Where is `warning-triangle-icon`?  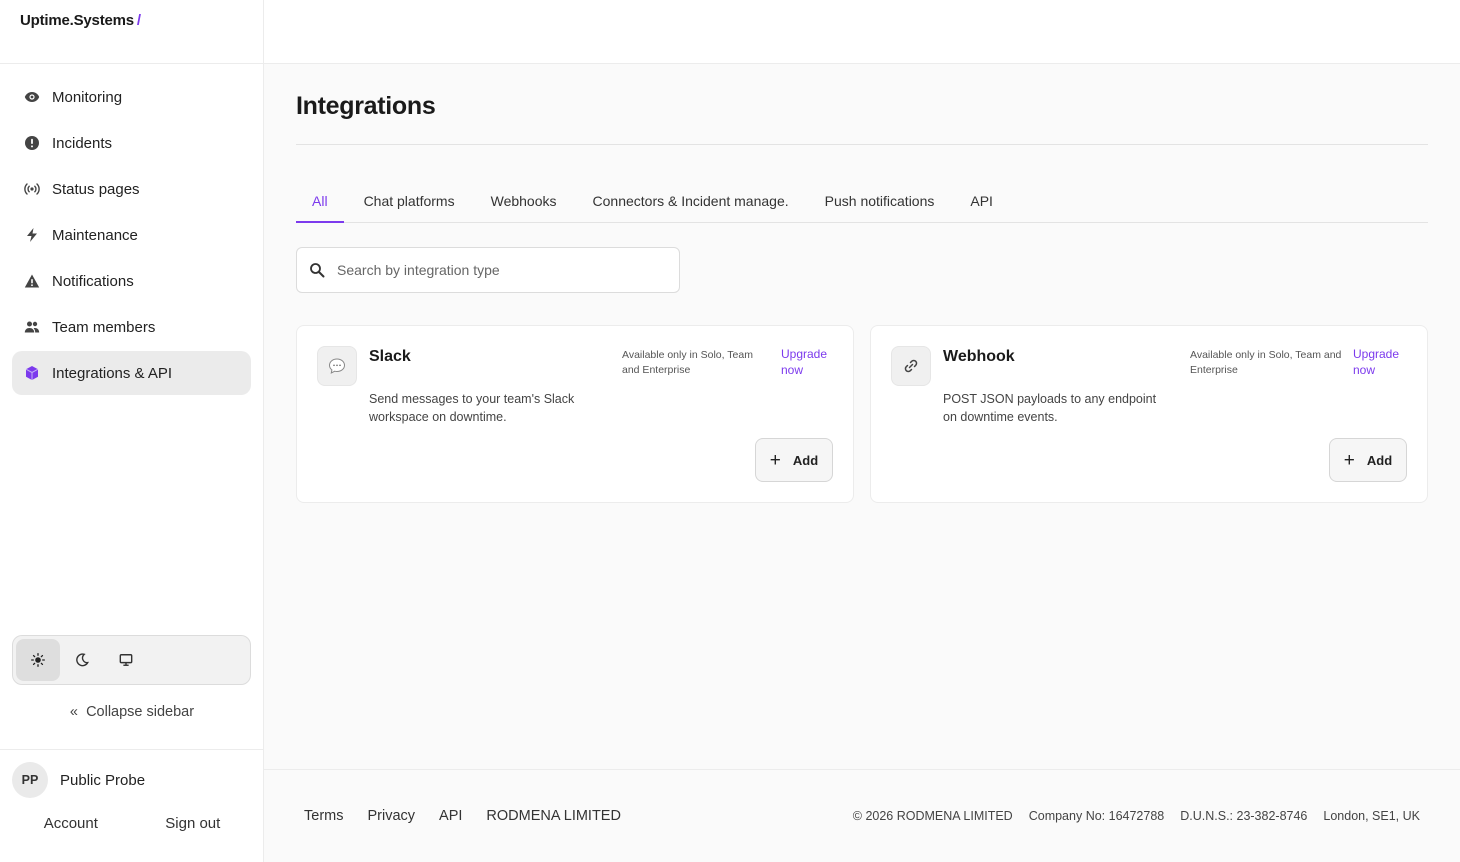
warning-triangle-icon is located at coordinates (32, 281).